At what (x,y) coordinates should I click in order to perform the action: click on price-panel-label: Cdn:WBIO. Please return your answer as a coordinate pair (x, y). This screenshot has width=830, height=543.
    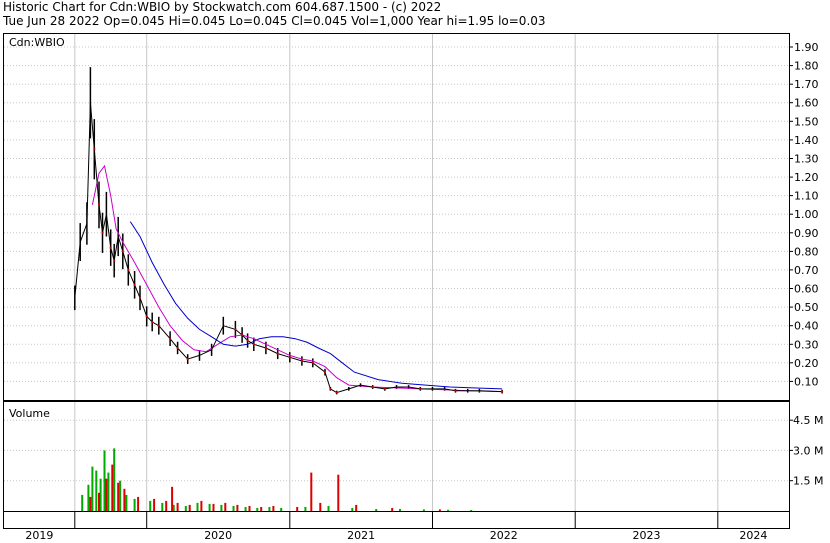
    Looking at the image, I should click on (37, 42).